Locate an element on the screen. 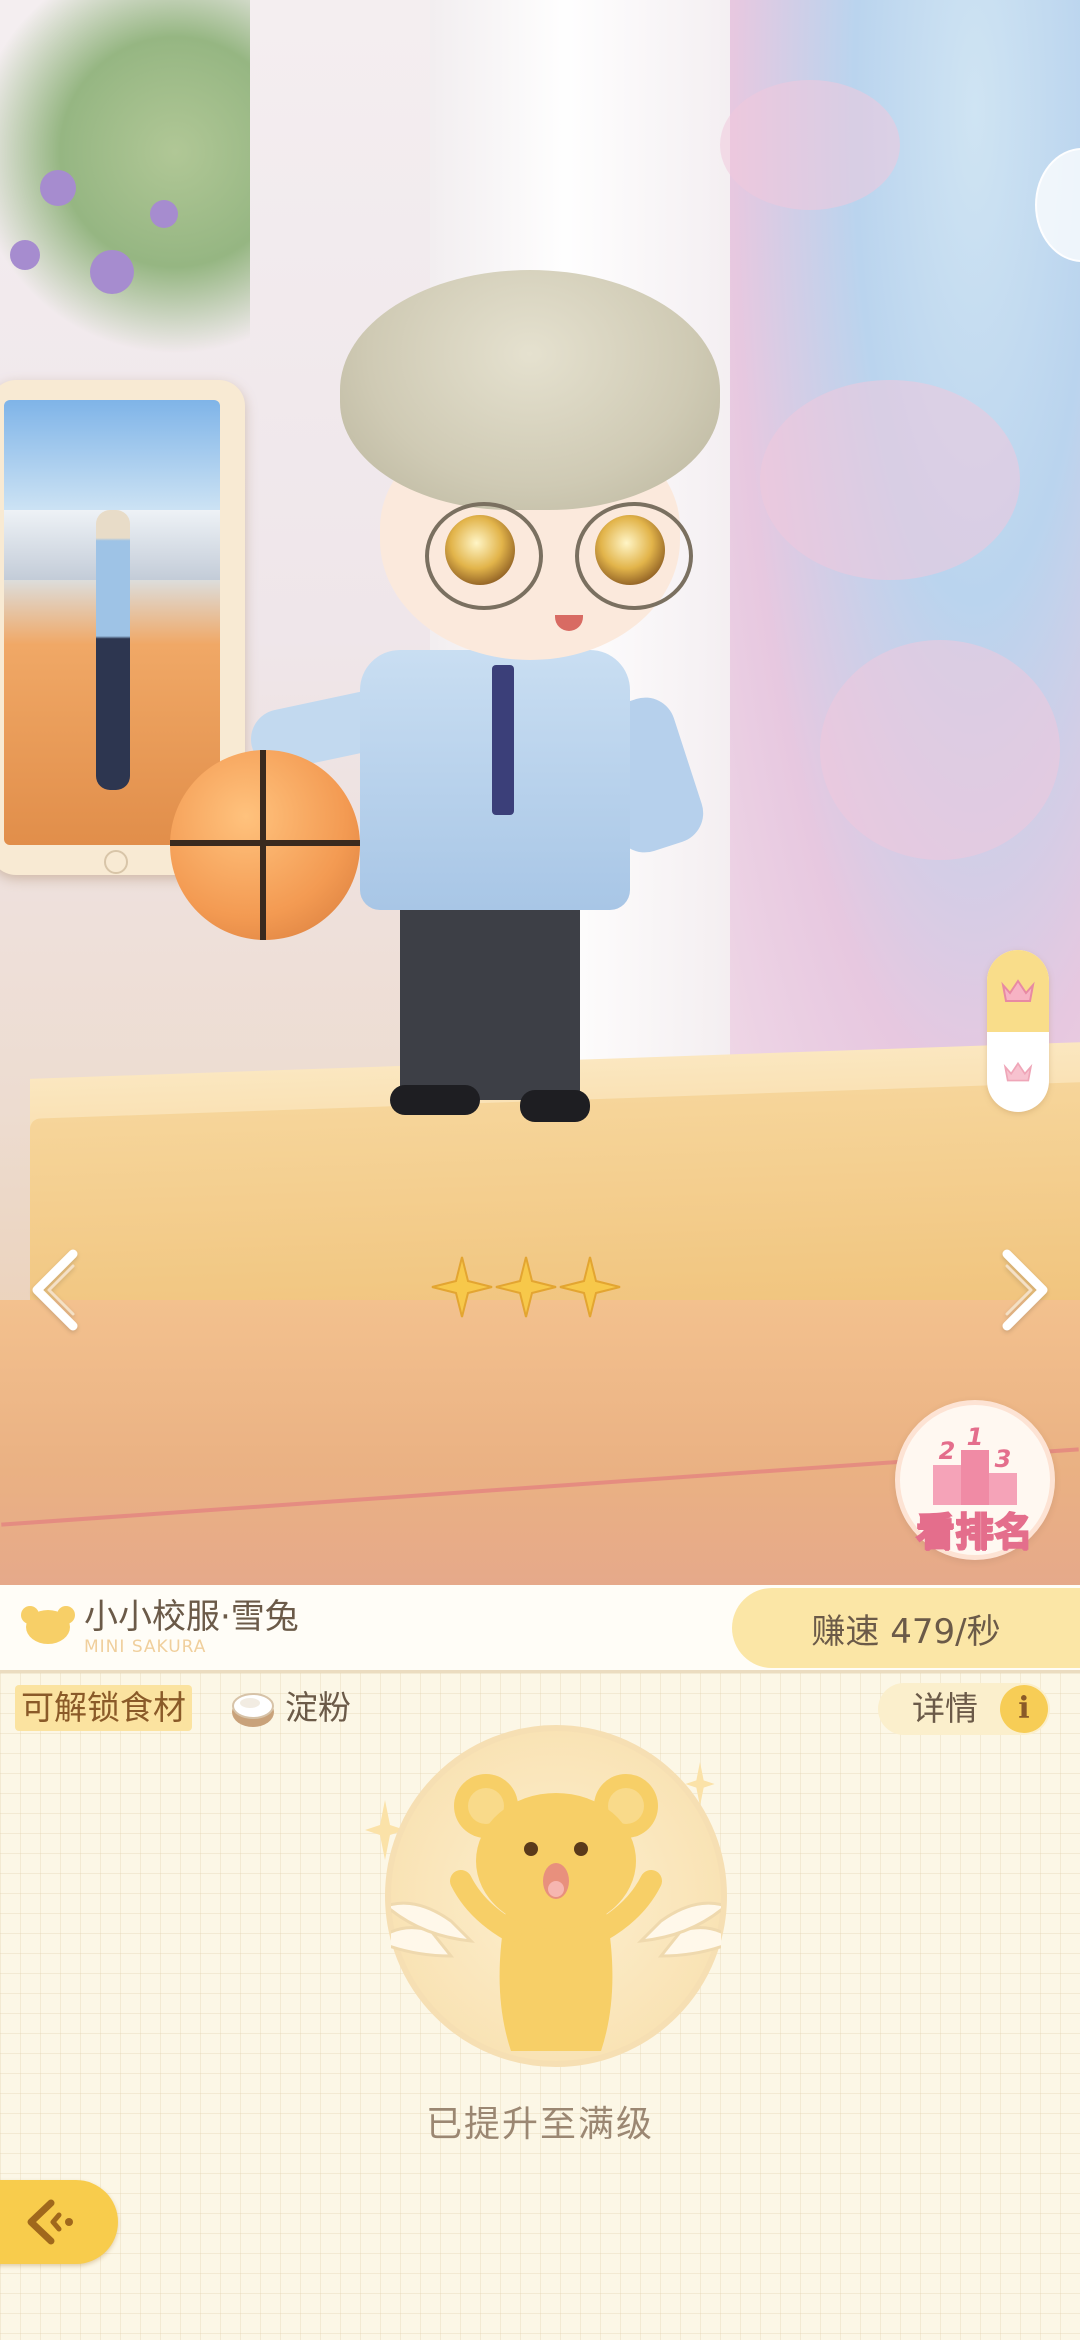 Image resolution: width=1080 pixels, height=2340 pixels. character-tie is located at coordinates (503, 740).